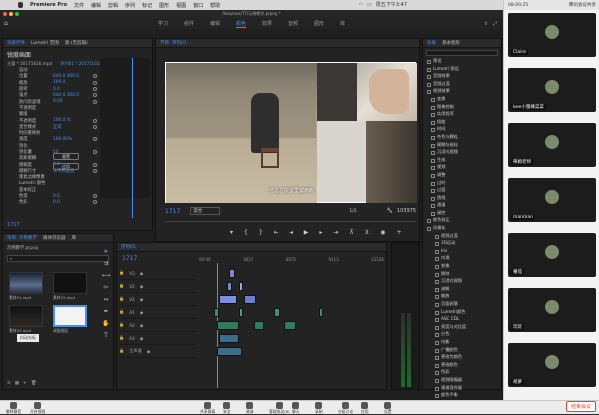 The width and height of the screenshot is (599, 415). Describe the element at coordinates (205, 211) in the screenshot. I see `zoom-fit-select: 适合` at that location.